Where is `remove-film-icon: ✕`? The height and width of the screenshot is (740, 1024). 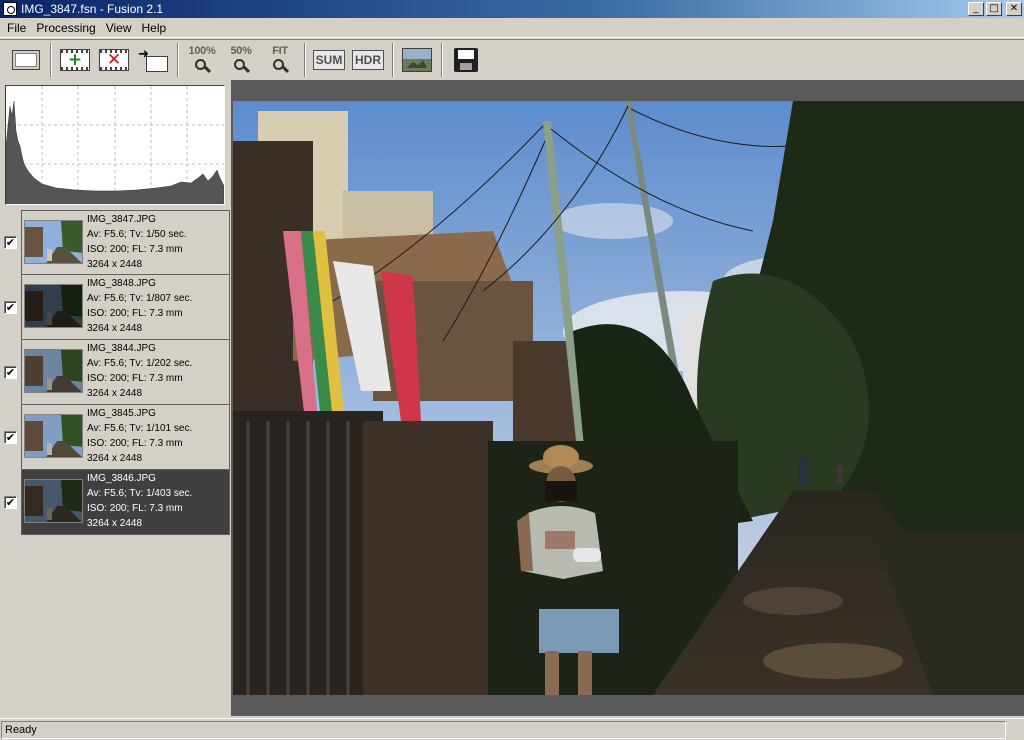 remove-film-icon: ✕ is located at coordinates (114, 60).